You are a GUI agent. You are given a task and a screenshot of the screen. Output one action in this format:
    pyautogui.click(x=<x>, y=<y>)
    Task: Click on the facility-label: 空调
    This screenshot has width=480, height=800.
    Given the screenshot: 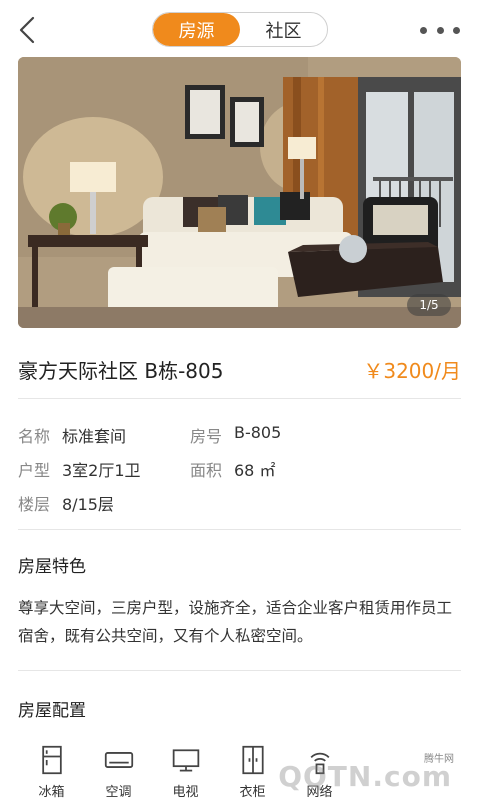 What is the action you would take?
    pyautogui.click(x=118, y=792)
    